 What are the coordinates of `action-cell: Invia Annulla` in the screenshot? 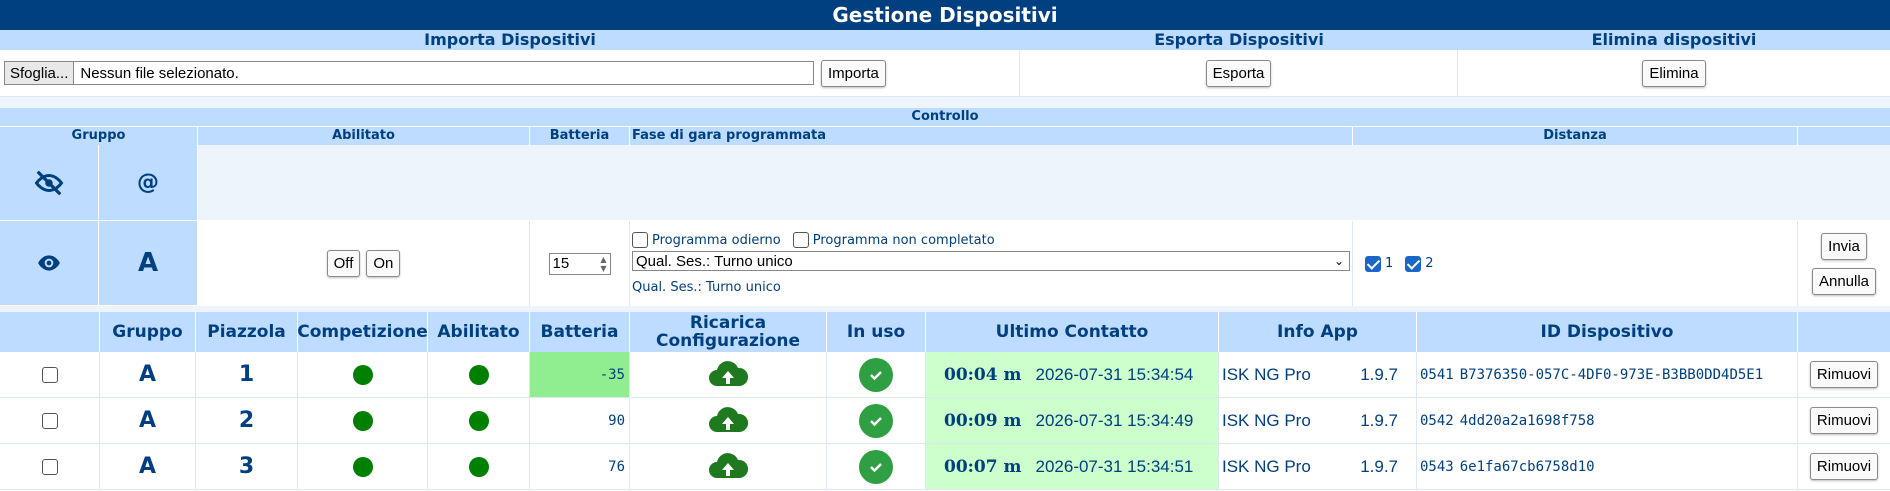 It's located at (1844, 263).